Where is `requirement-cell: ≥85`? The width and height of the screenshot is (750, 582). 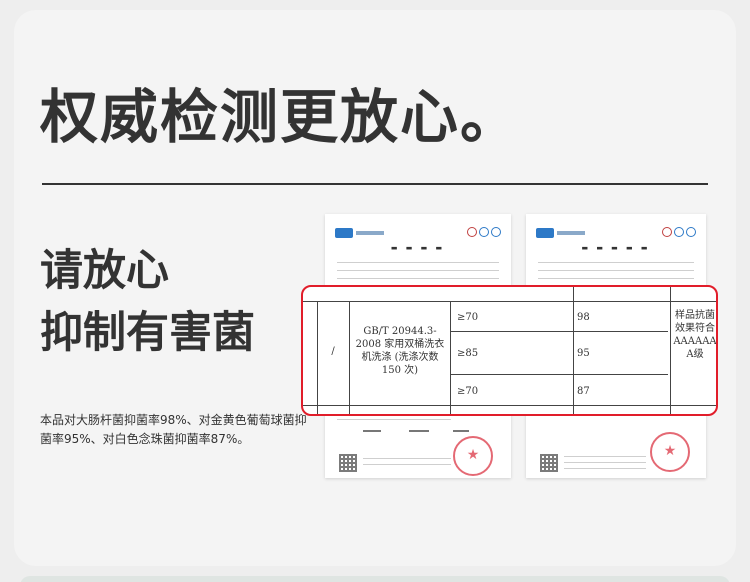
requirement-cell: ≥85 is located at coordinates (468, 353).